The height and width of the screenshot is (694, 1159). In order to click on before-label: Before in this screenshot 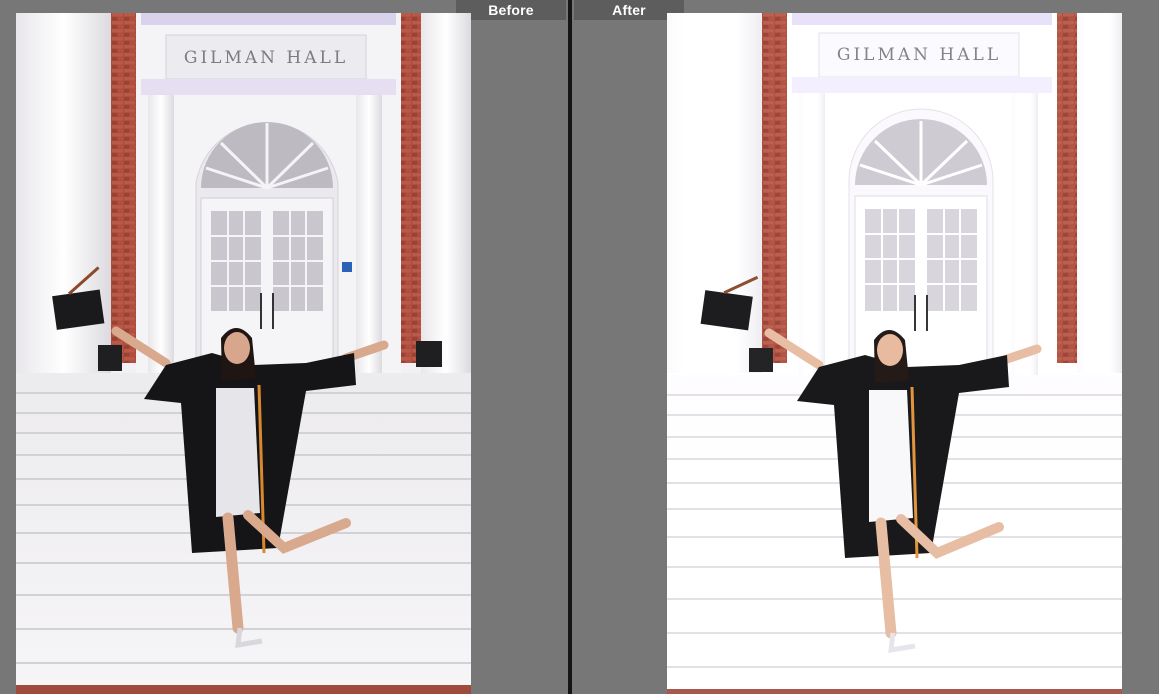, I will do `click(511, 10)`.